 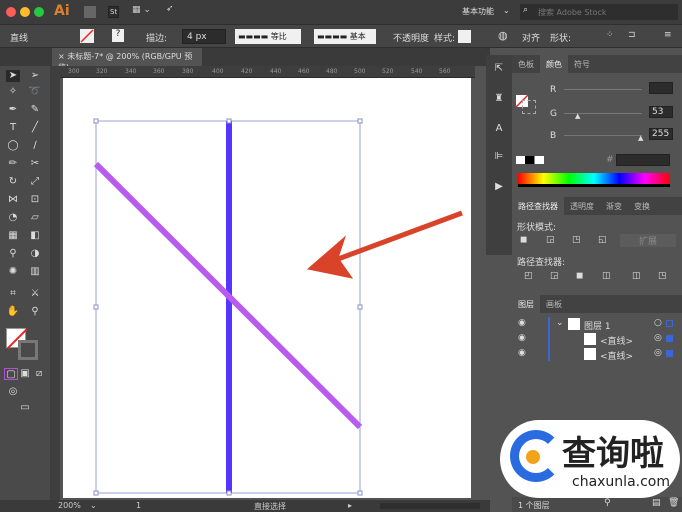 I want to click on b-slider-thumb: ▲, so click(x=640, y=138).